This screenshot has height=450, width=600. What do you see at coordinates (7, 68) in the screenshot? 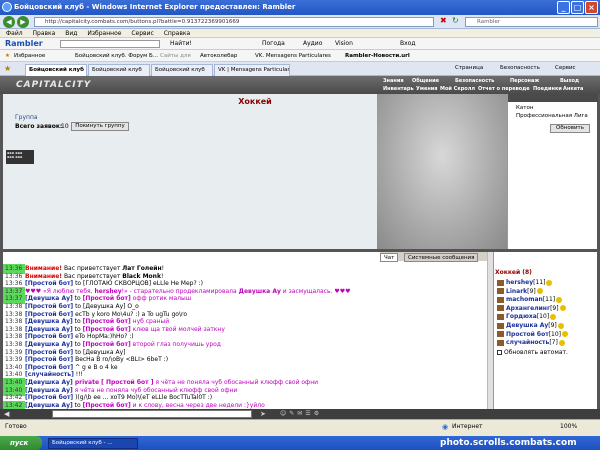
I see `favorites-center-icon: ★` at bounding box center [7, 68].